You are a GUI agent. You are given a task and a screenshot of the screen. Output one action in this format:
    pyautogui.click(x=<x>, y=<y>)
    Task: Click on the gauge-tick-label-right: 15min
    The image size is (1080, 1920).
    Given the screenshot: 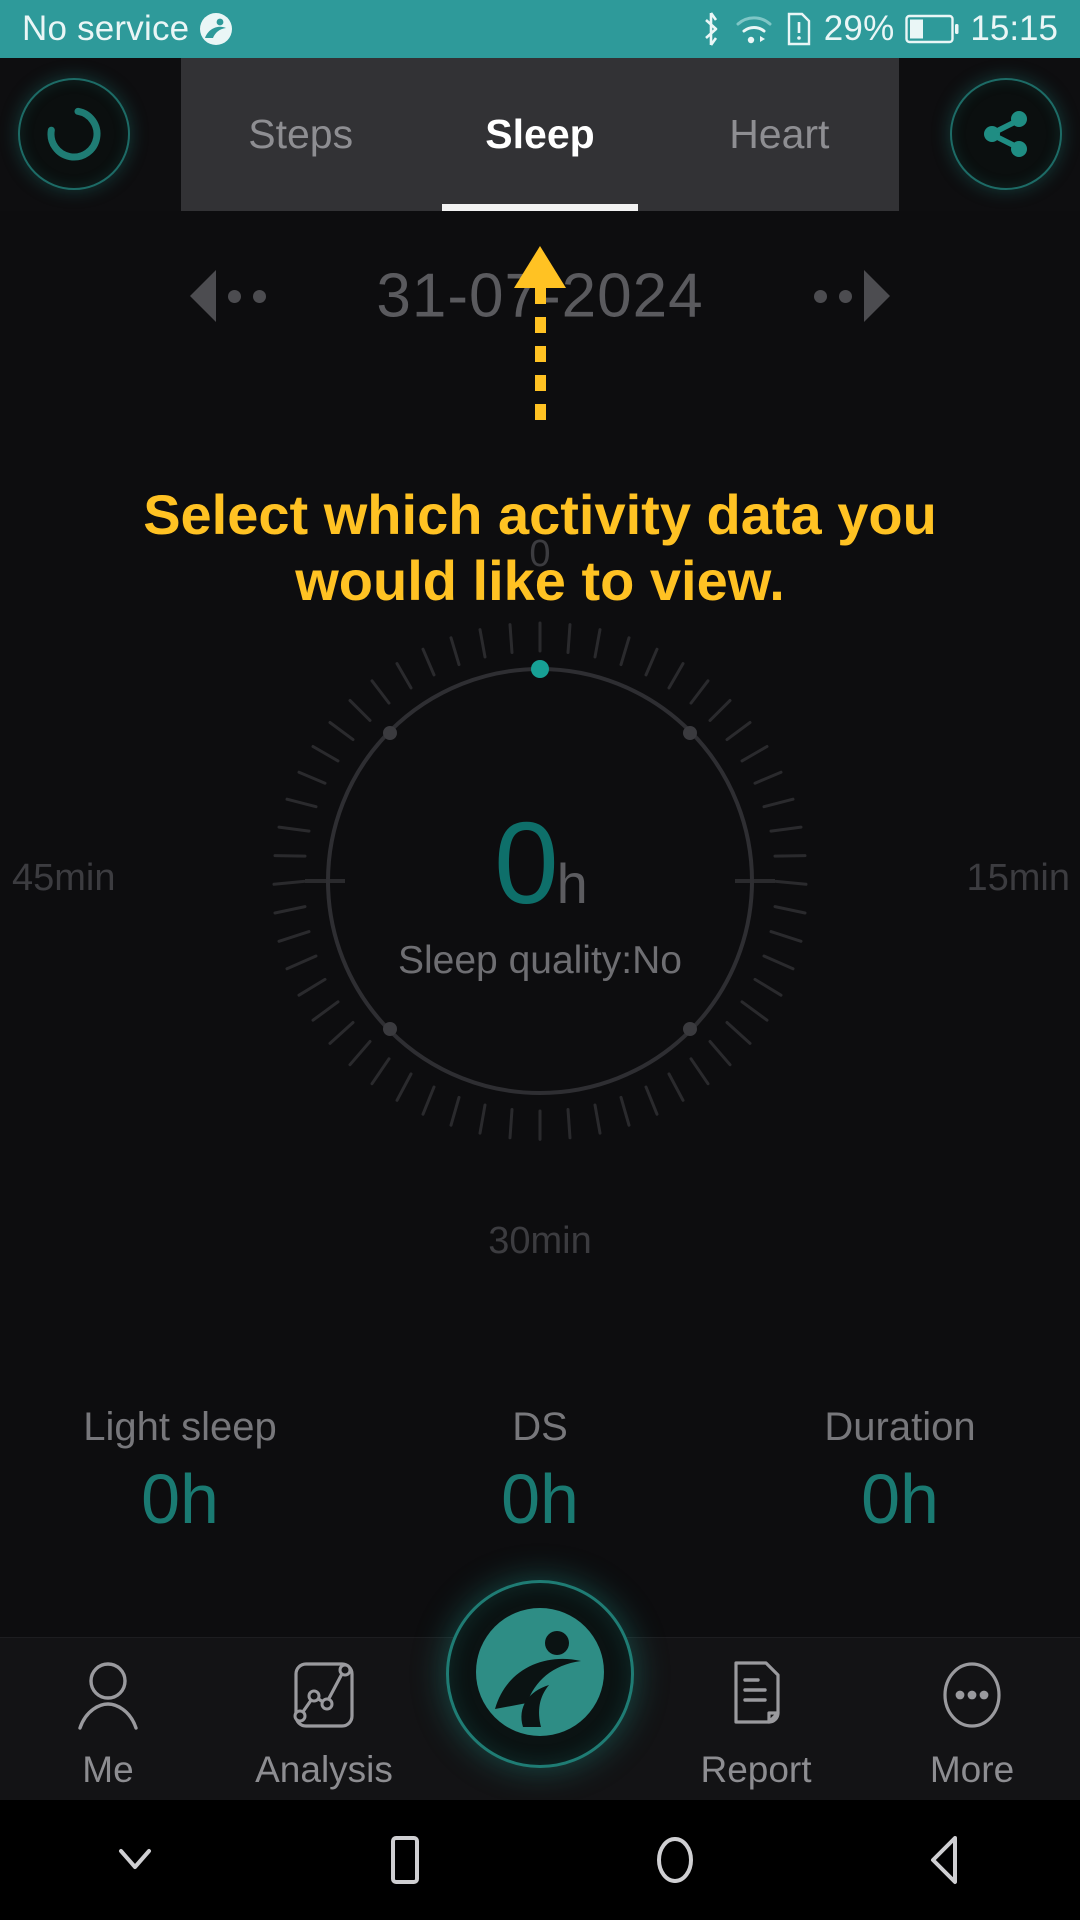 What is the action you would take?
    pyautogui.click(x=1018, y=878)
    